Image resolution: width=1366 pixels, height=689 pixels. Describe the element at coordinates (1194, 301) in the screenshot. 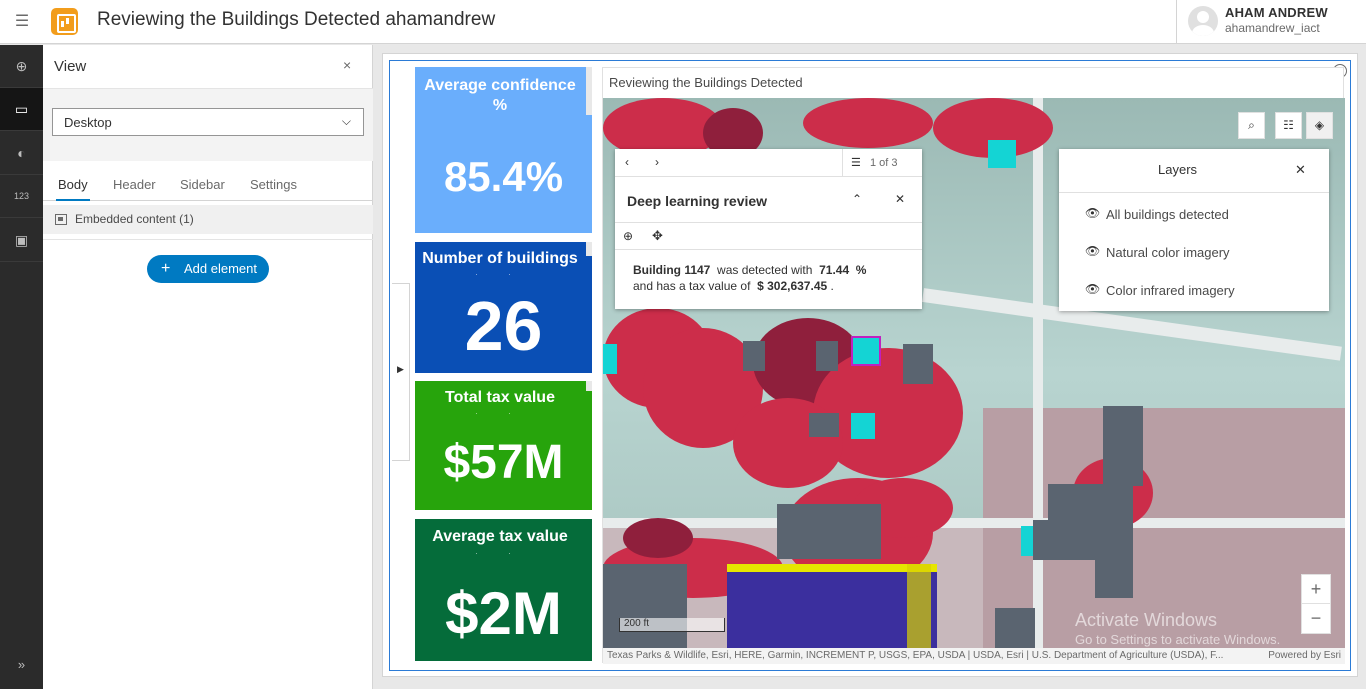

I see `layer-item: 👁 Color infrared imagery` at that location.